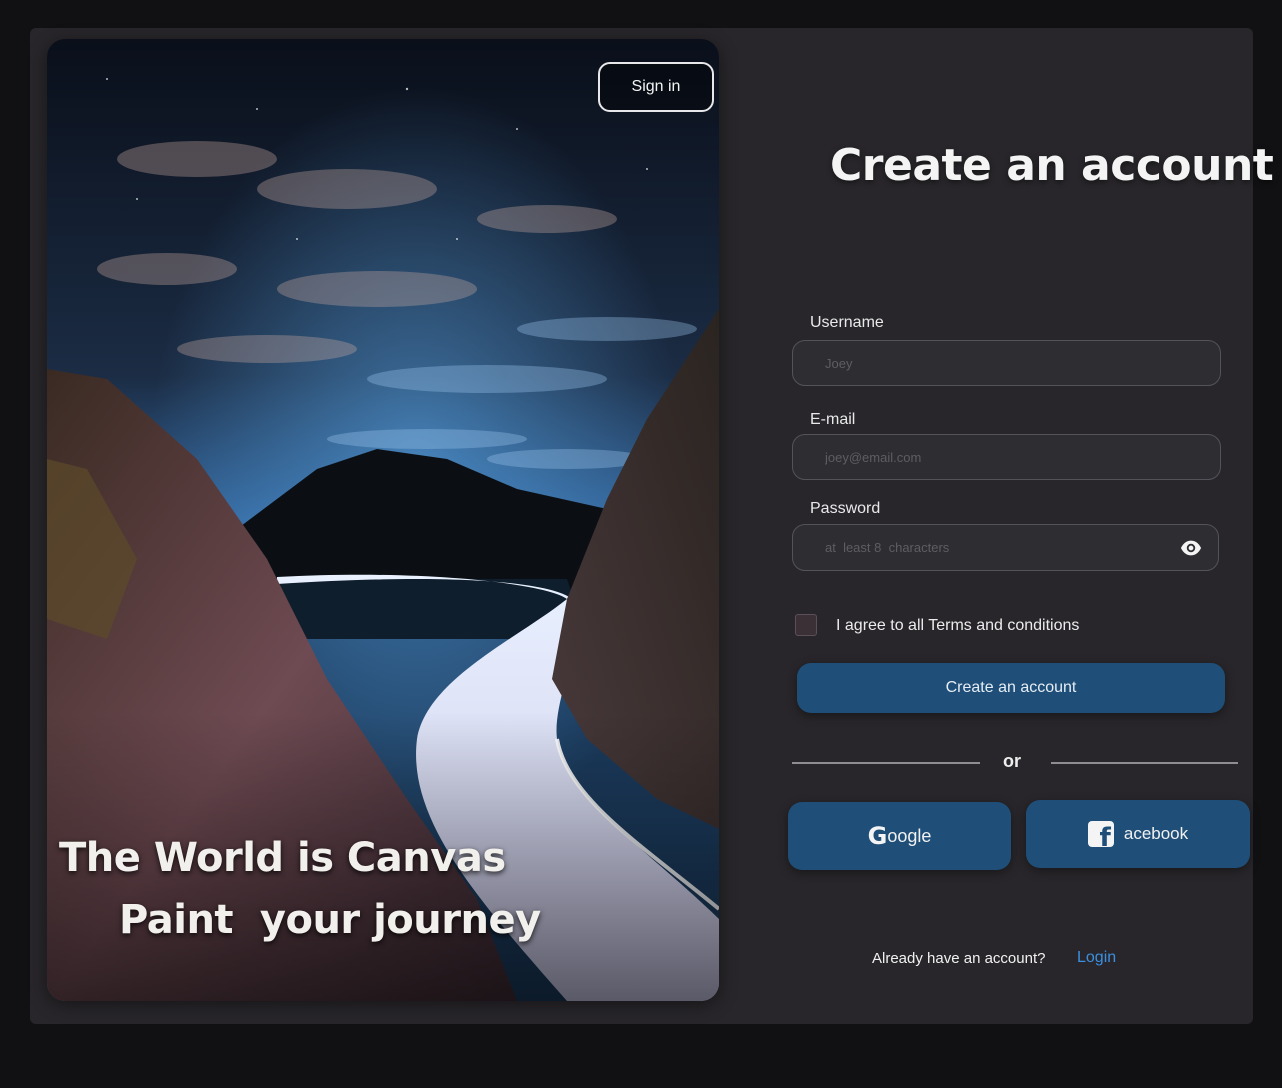  I want to click on terms-checkbox, so click(806, 625).